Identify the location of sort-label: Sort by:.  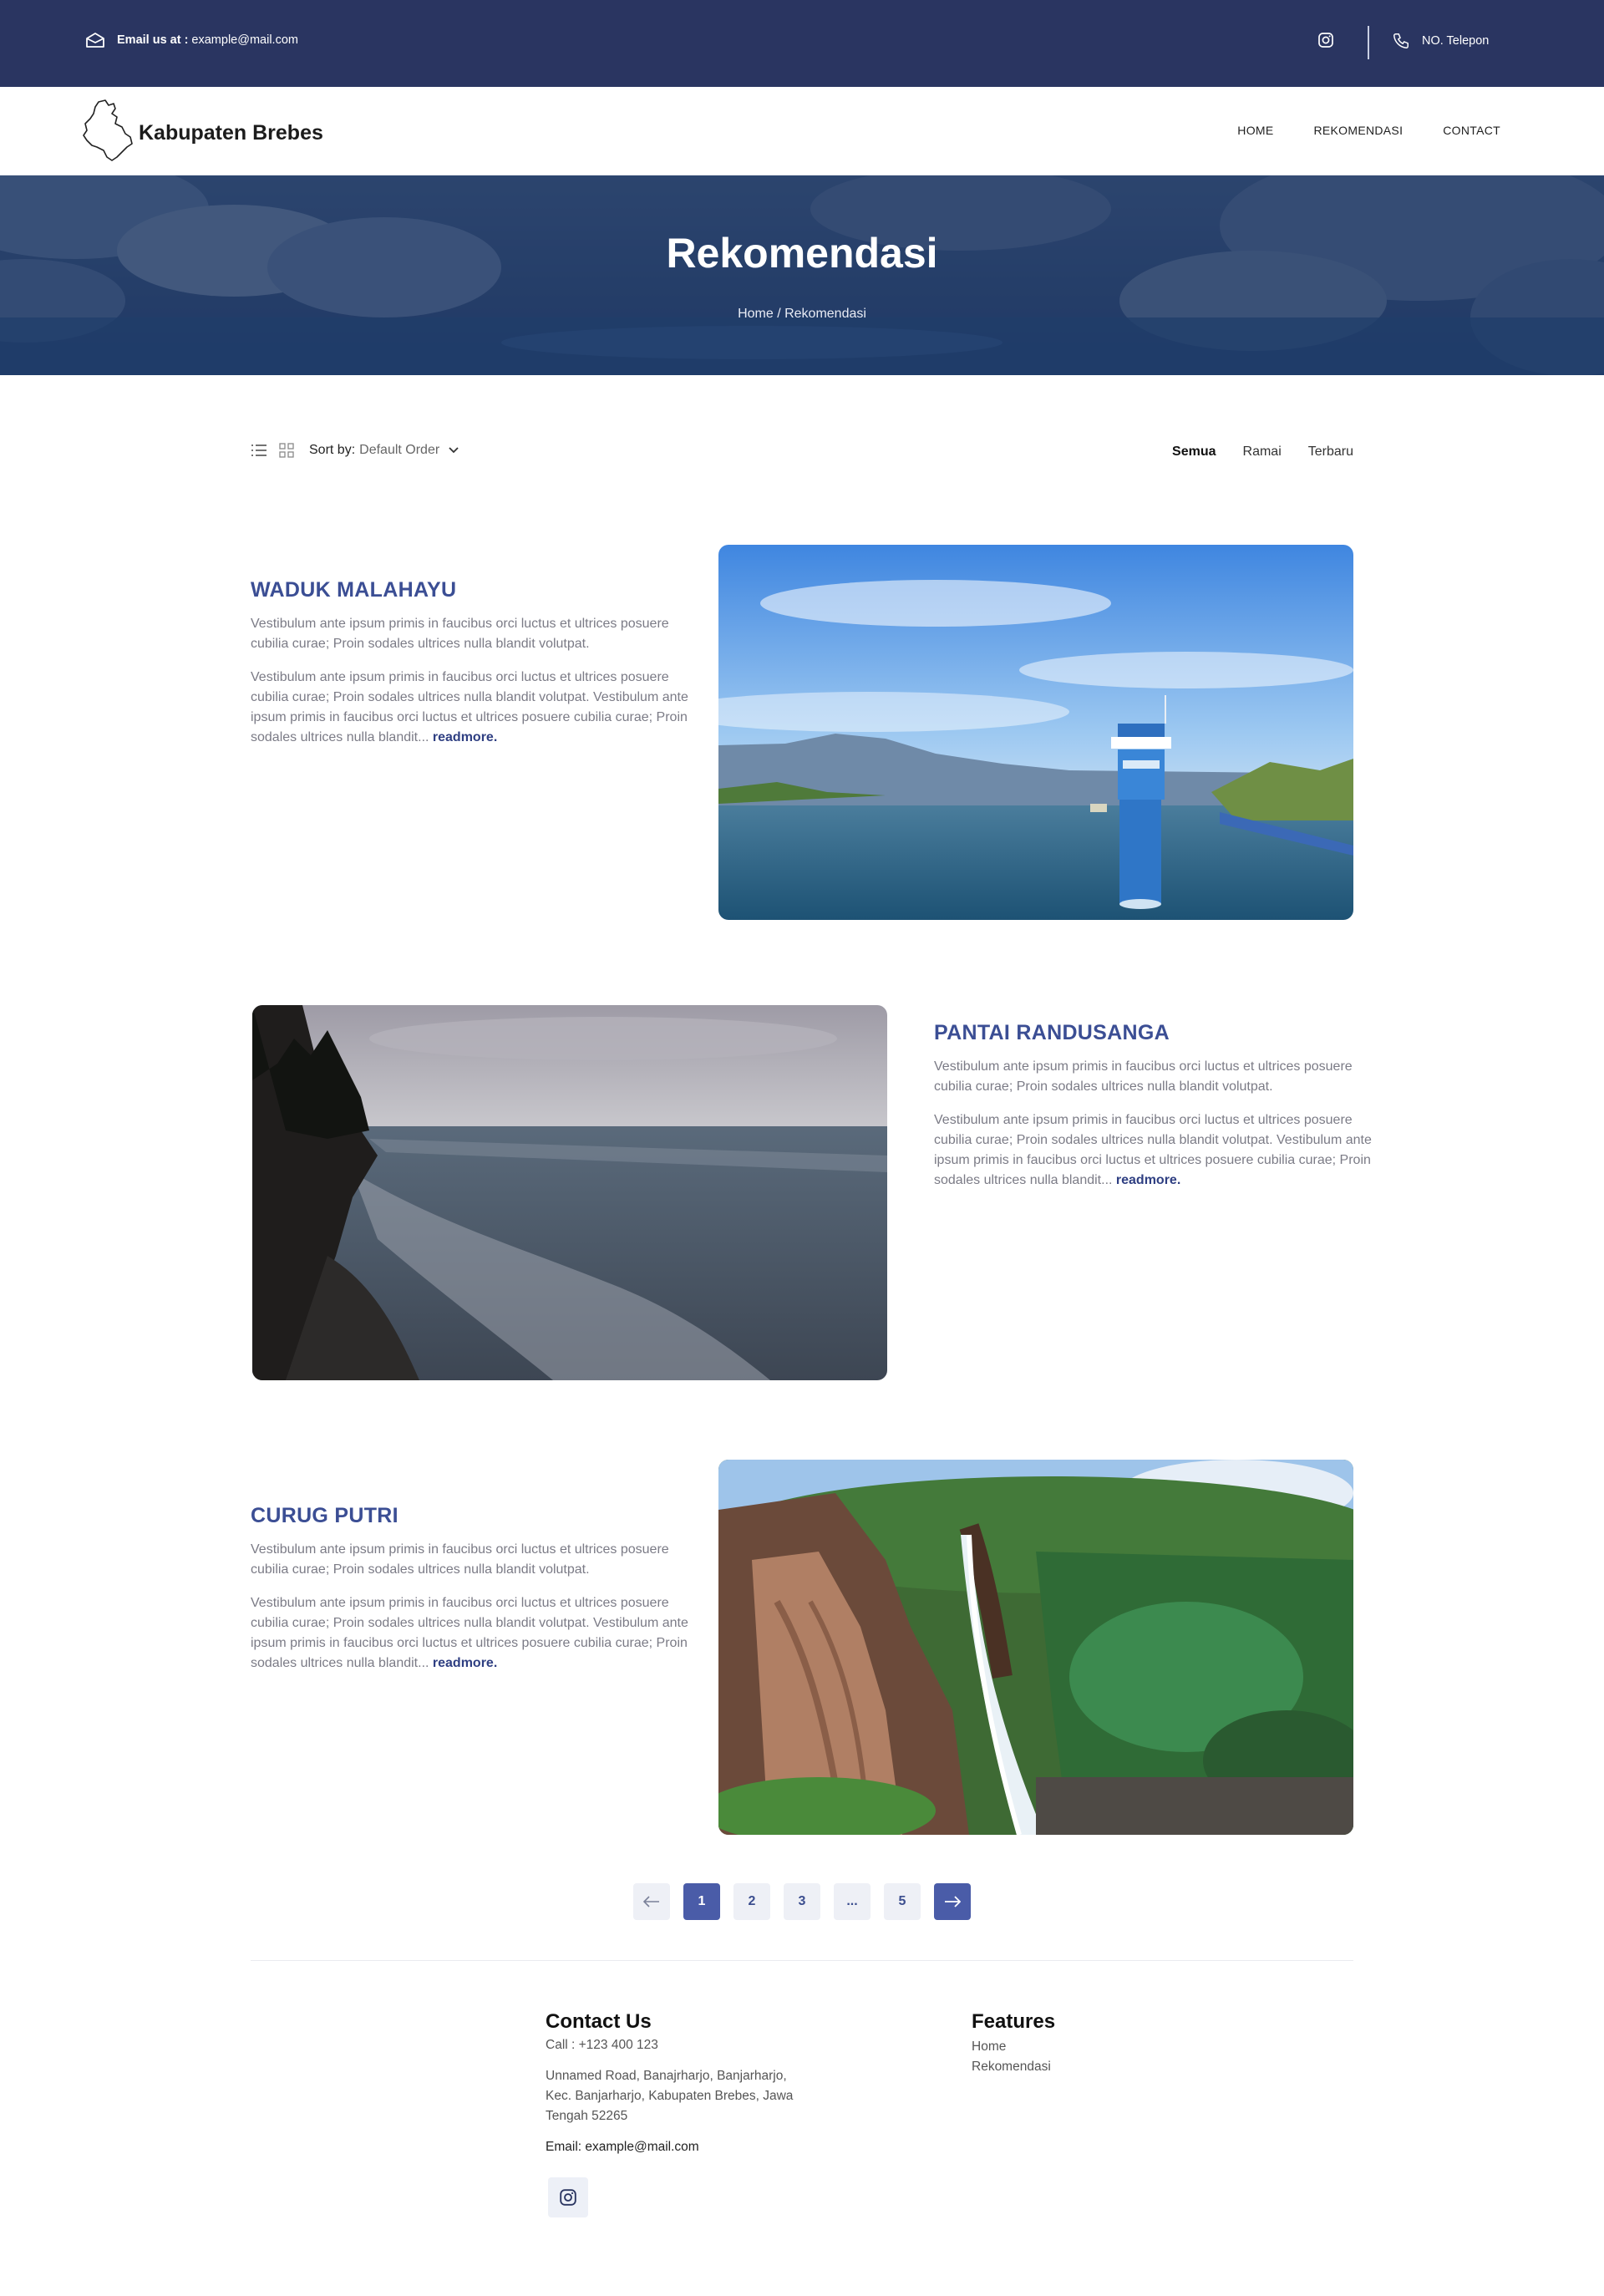
(333, 450).